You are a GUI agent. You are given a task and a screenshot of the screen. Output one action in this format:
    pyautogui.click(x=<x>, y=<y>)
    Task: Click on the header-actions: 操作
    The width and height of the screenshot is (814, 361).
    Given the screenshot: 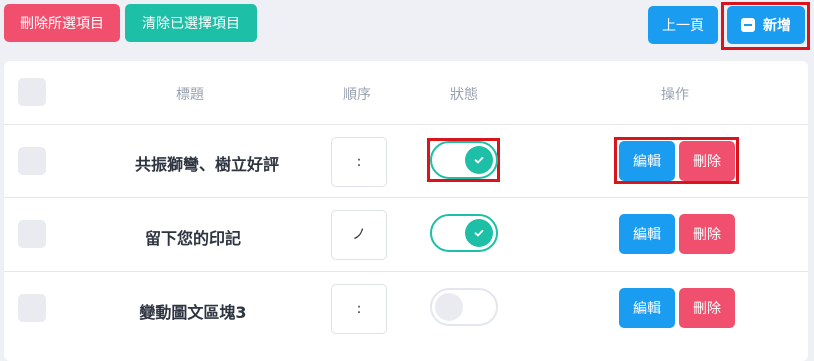 What is the action you would take?
    pyautogui.click(x=675, y=95)
    